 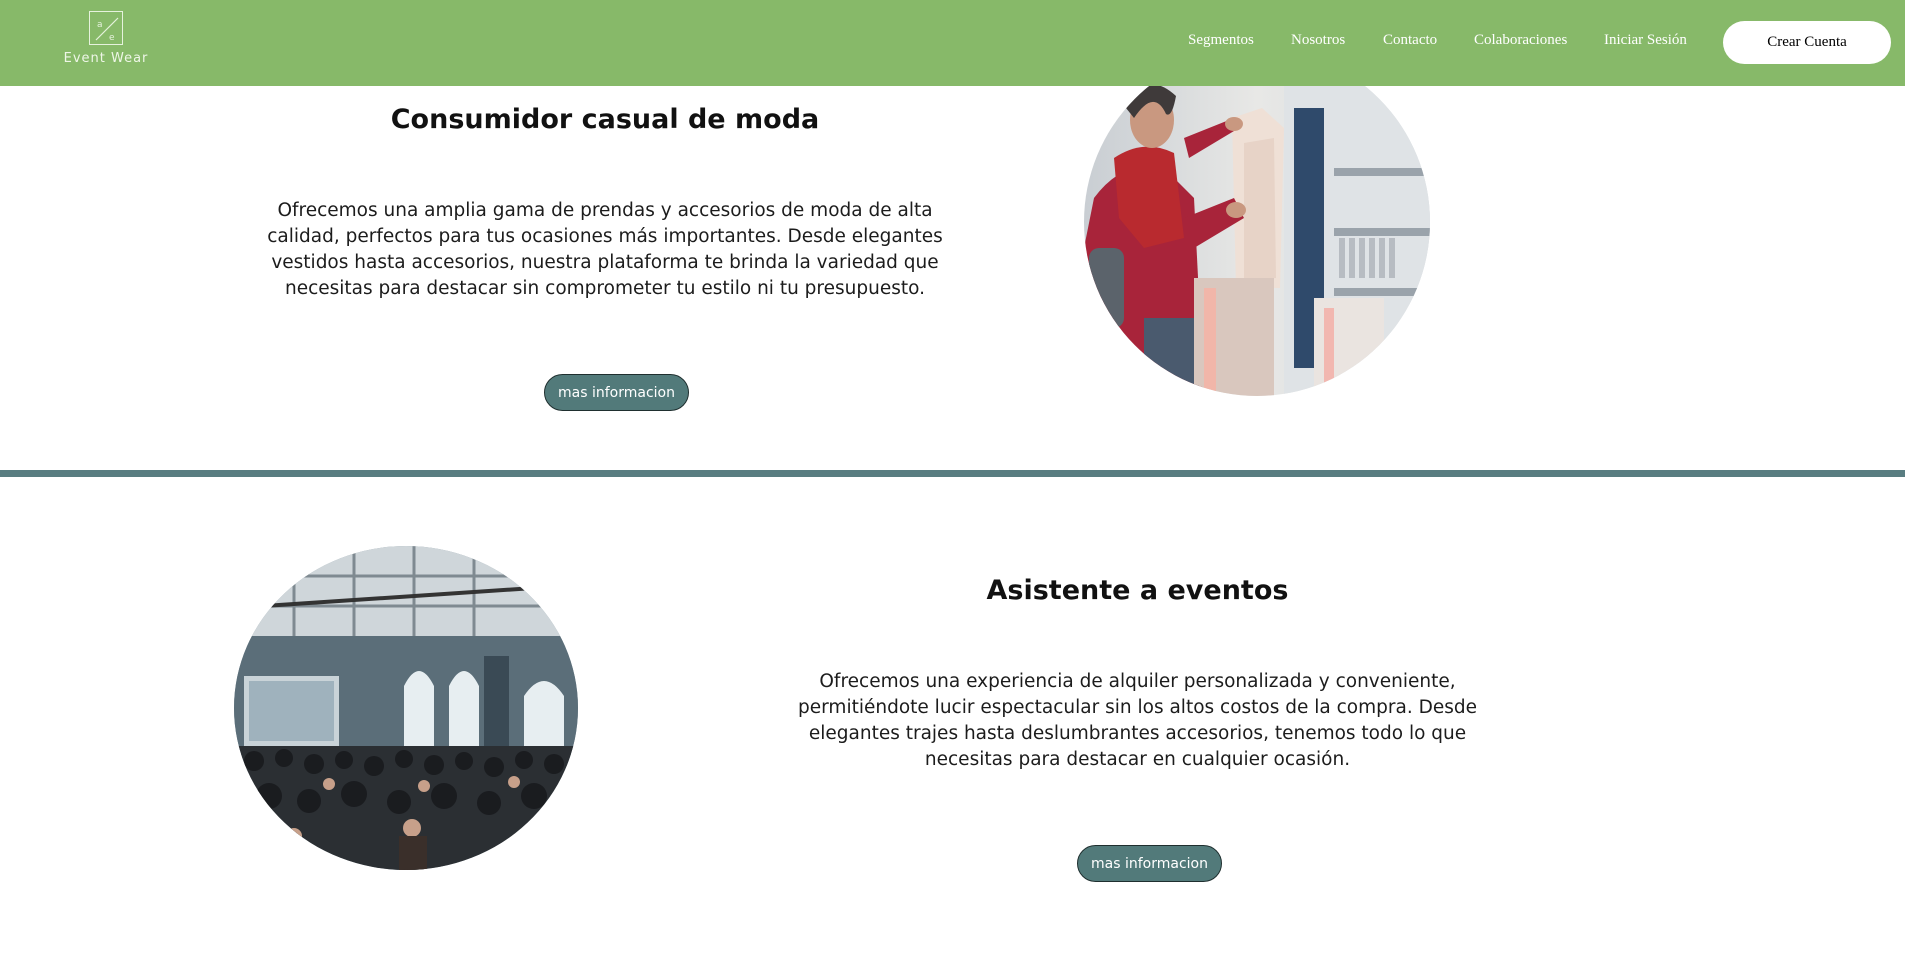 What do you see at coordinates (106, 58) in the screenshot?
I see `brand-name: Event Wear` at bounding box center [106, 58].